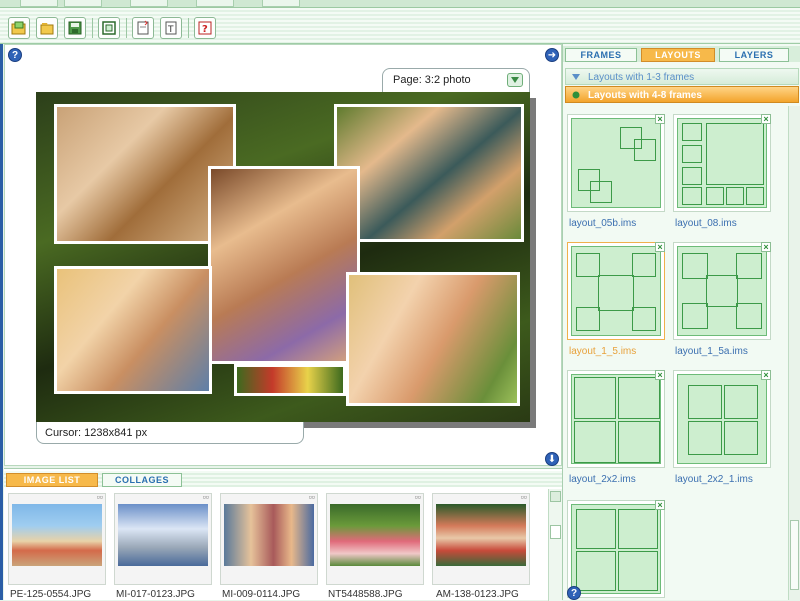 The image size is (800, 601). Describe the element at coordinates (645, 95) in the screenshot. I see `group-label: Layouts with 4-8 frames` at that location.